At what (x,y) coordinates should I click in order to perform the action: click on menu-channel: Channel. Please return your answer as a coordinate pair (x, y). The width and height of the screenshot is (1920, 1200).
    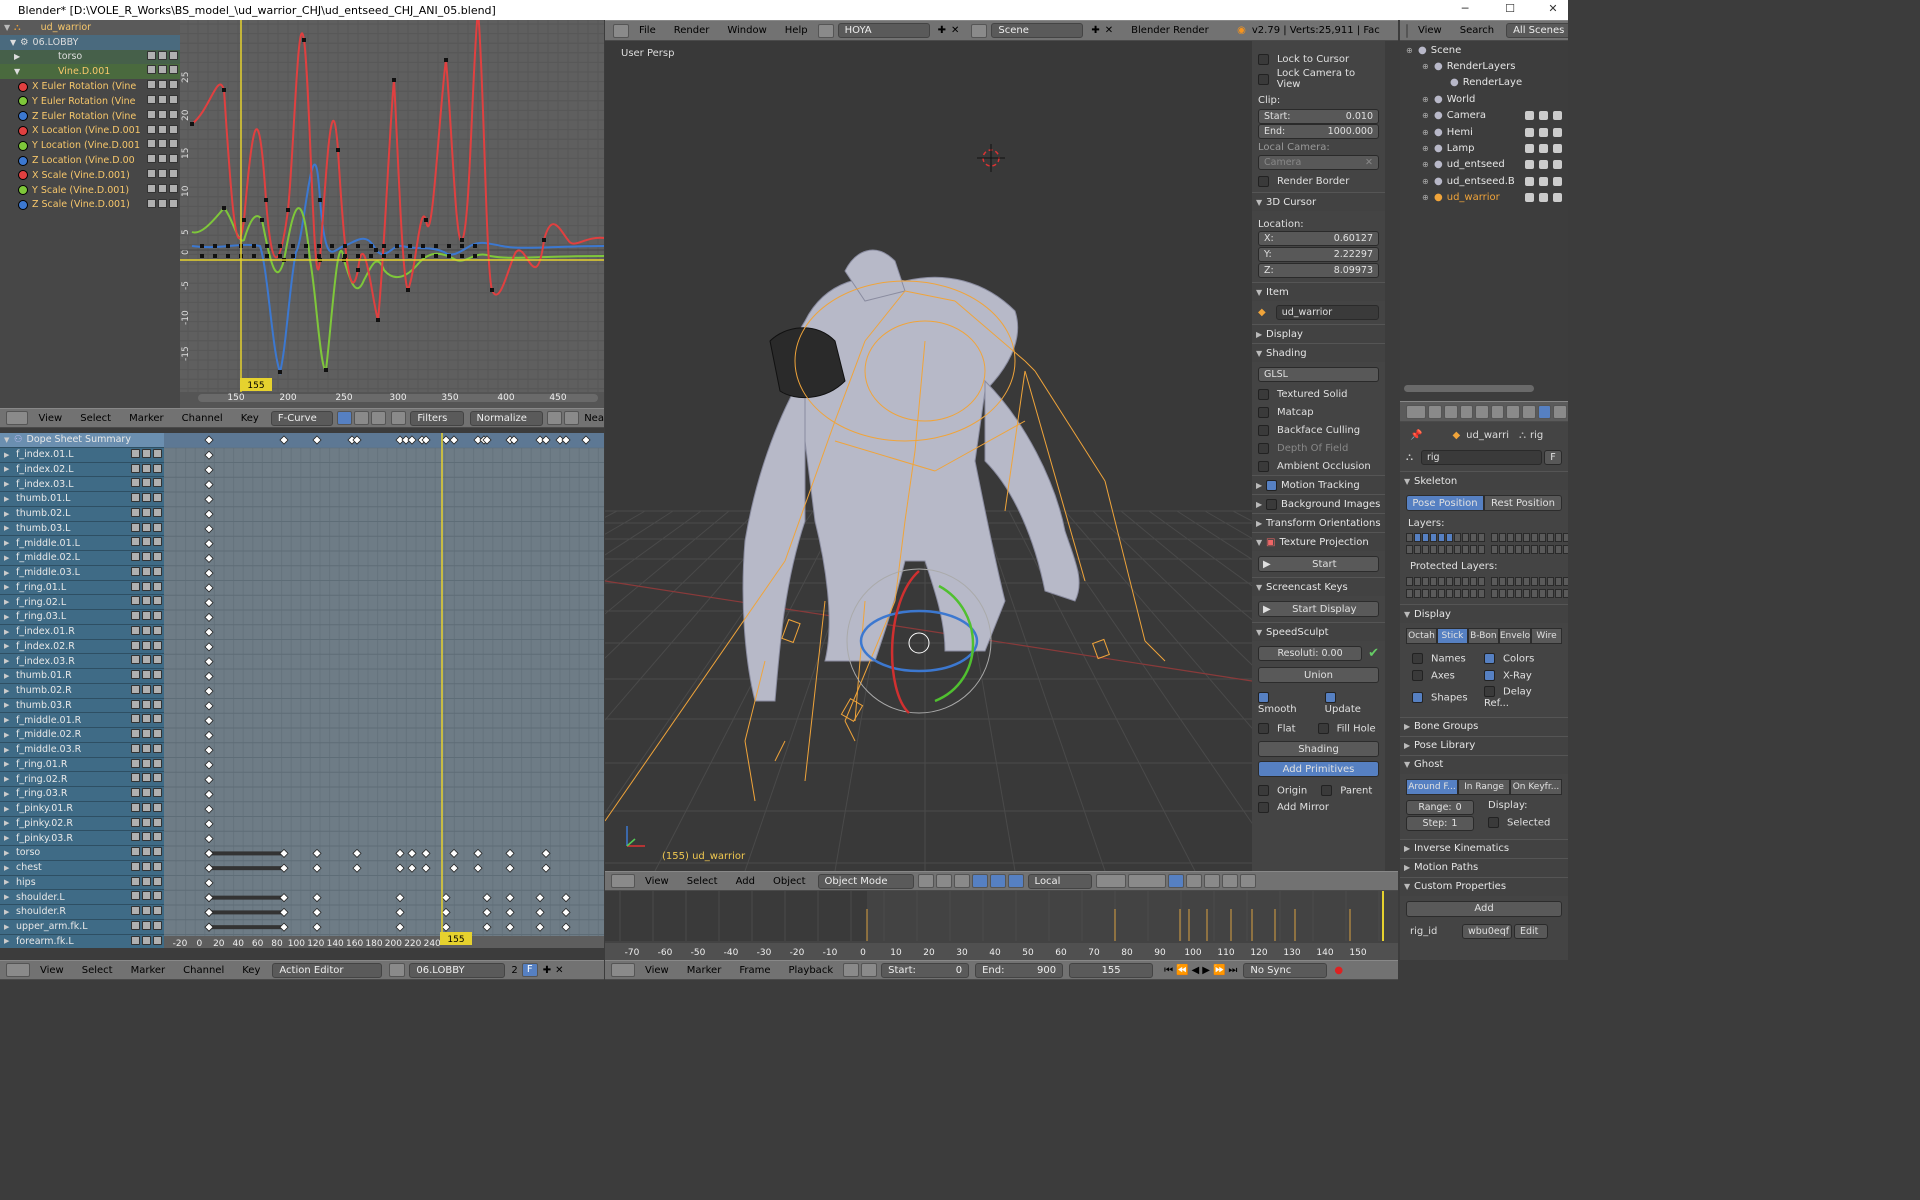
    Looking at the image, I should click on (203, 970).